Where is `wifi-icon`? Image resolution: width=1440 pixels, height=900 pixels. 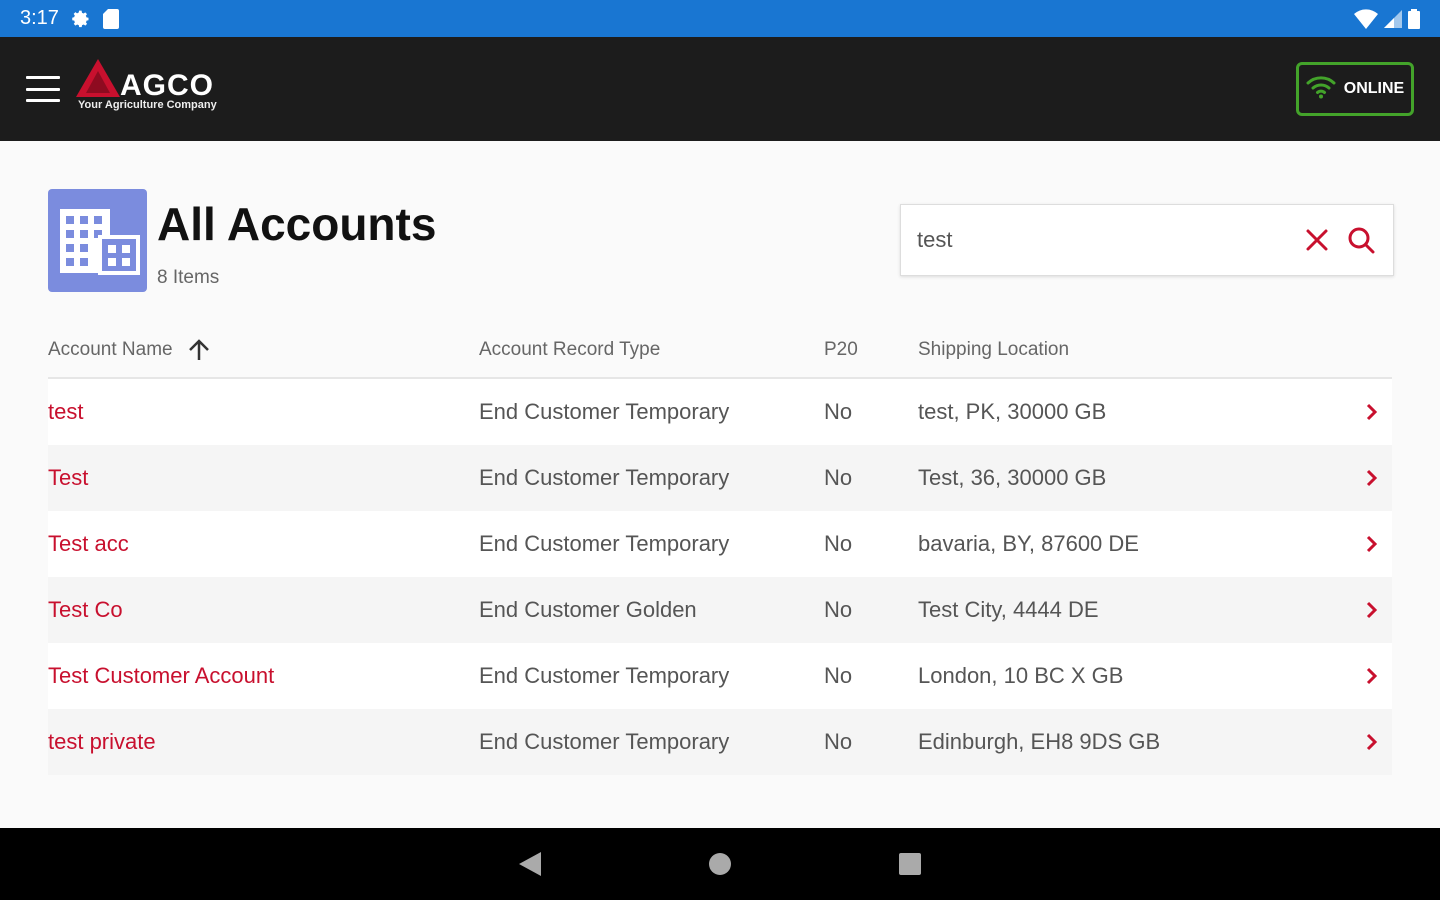
wifi-icon is located at coordinates (1321, 89).